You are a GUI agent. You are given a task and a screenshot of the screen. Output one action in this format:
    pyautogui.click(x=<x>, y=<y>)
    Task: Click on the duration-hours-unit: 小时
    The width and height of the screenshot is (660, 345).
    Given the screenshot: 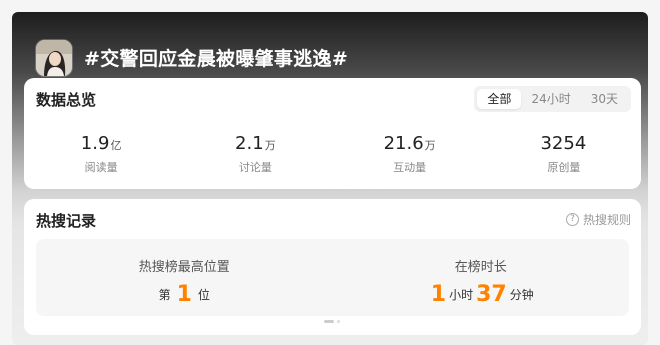 What is the action you would take?
    pyautogui.click(x=461, y=295)
    